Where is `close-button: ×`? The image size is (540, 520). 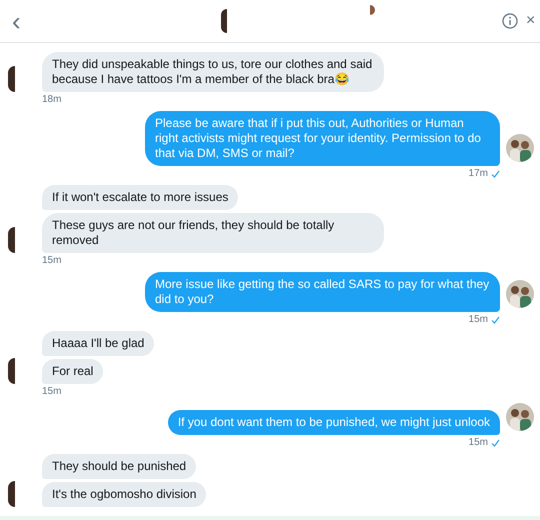
close-button: × is located at coordinates (530, 21).